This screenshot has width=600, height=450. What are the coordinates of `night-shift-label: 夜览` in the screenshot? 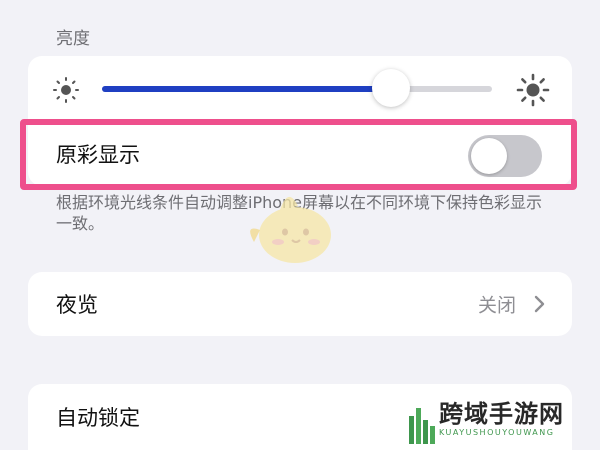 It's located at (77, 305).